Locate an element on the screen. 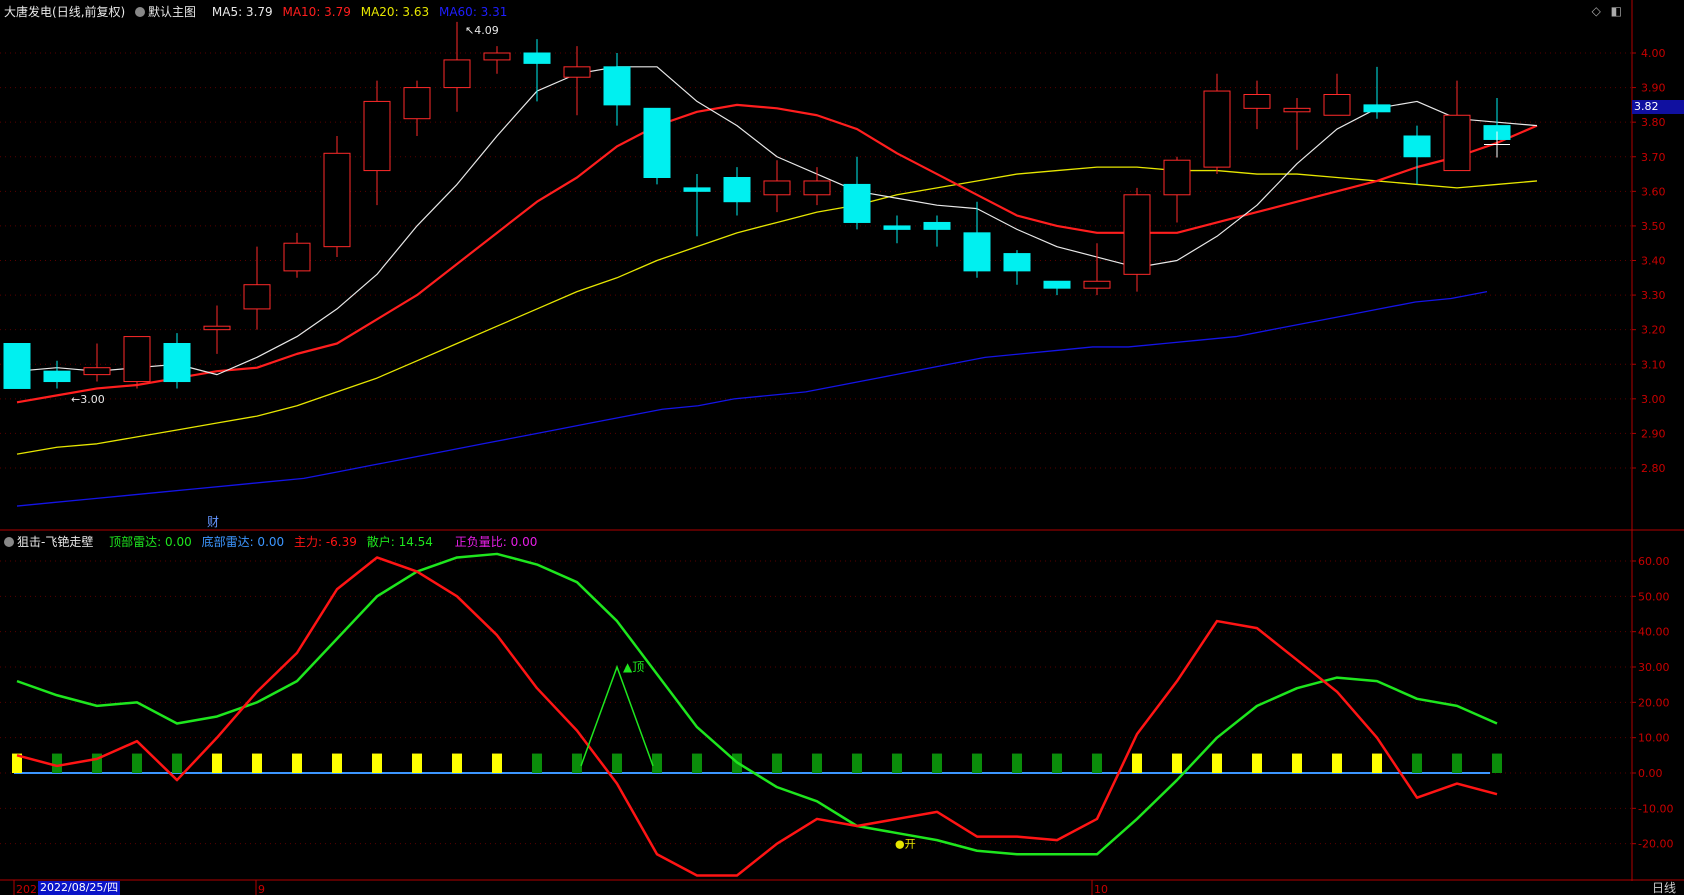 This screenshot has width=1684, height=895. price-tick-label: 2.90 is located at coordinates (1653, 433).